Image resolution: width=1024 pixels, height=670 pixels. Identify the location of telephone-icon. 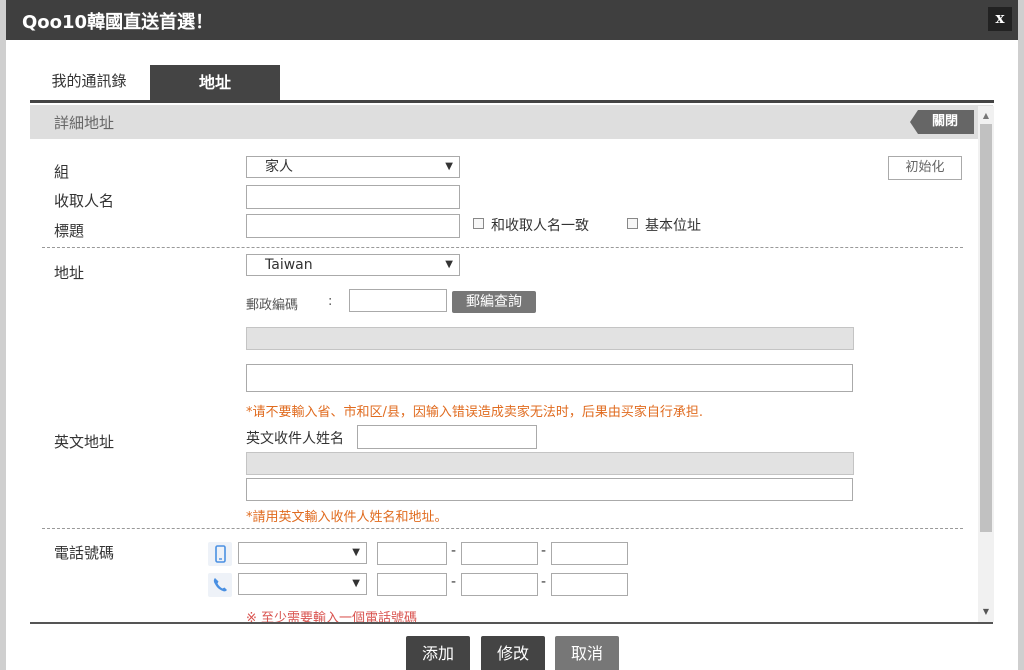
(220, 585).